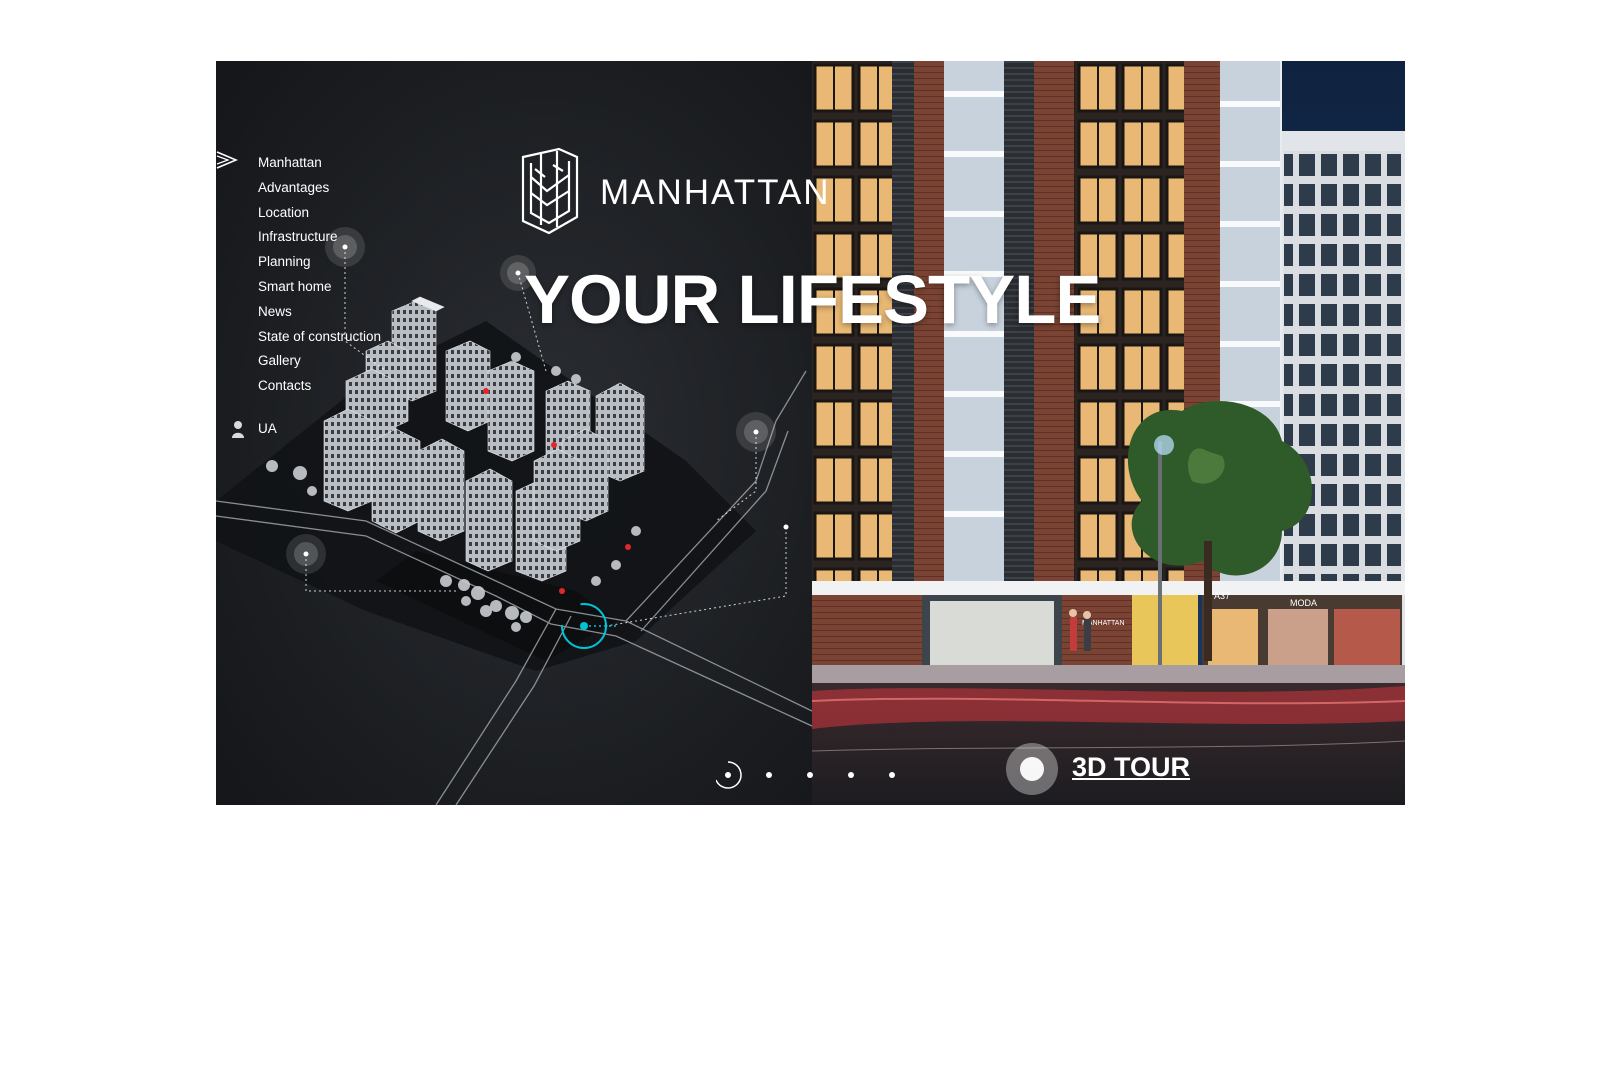  What do you see at coordinates (319, 213) in the screenshot?
I see `nav-item-location: Location` at bounding box center [319, 213].